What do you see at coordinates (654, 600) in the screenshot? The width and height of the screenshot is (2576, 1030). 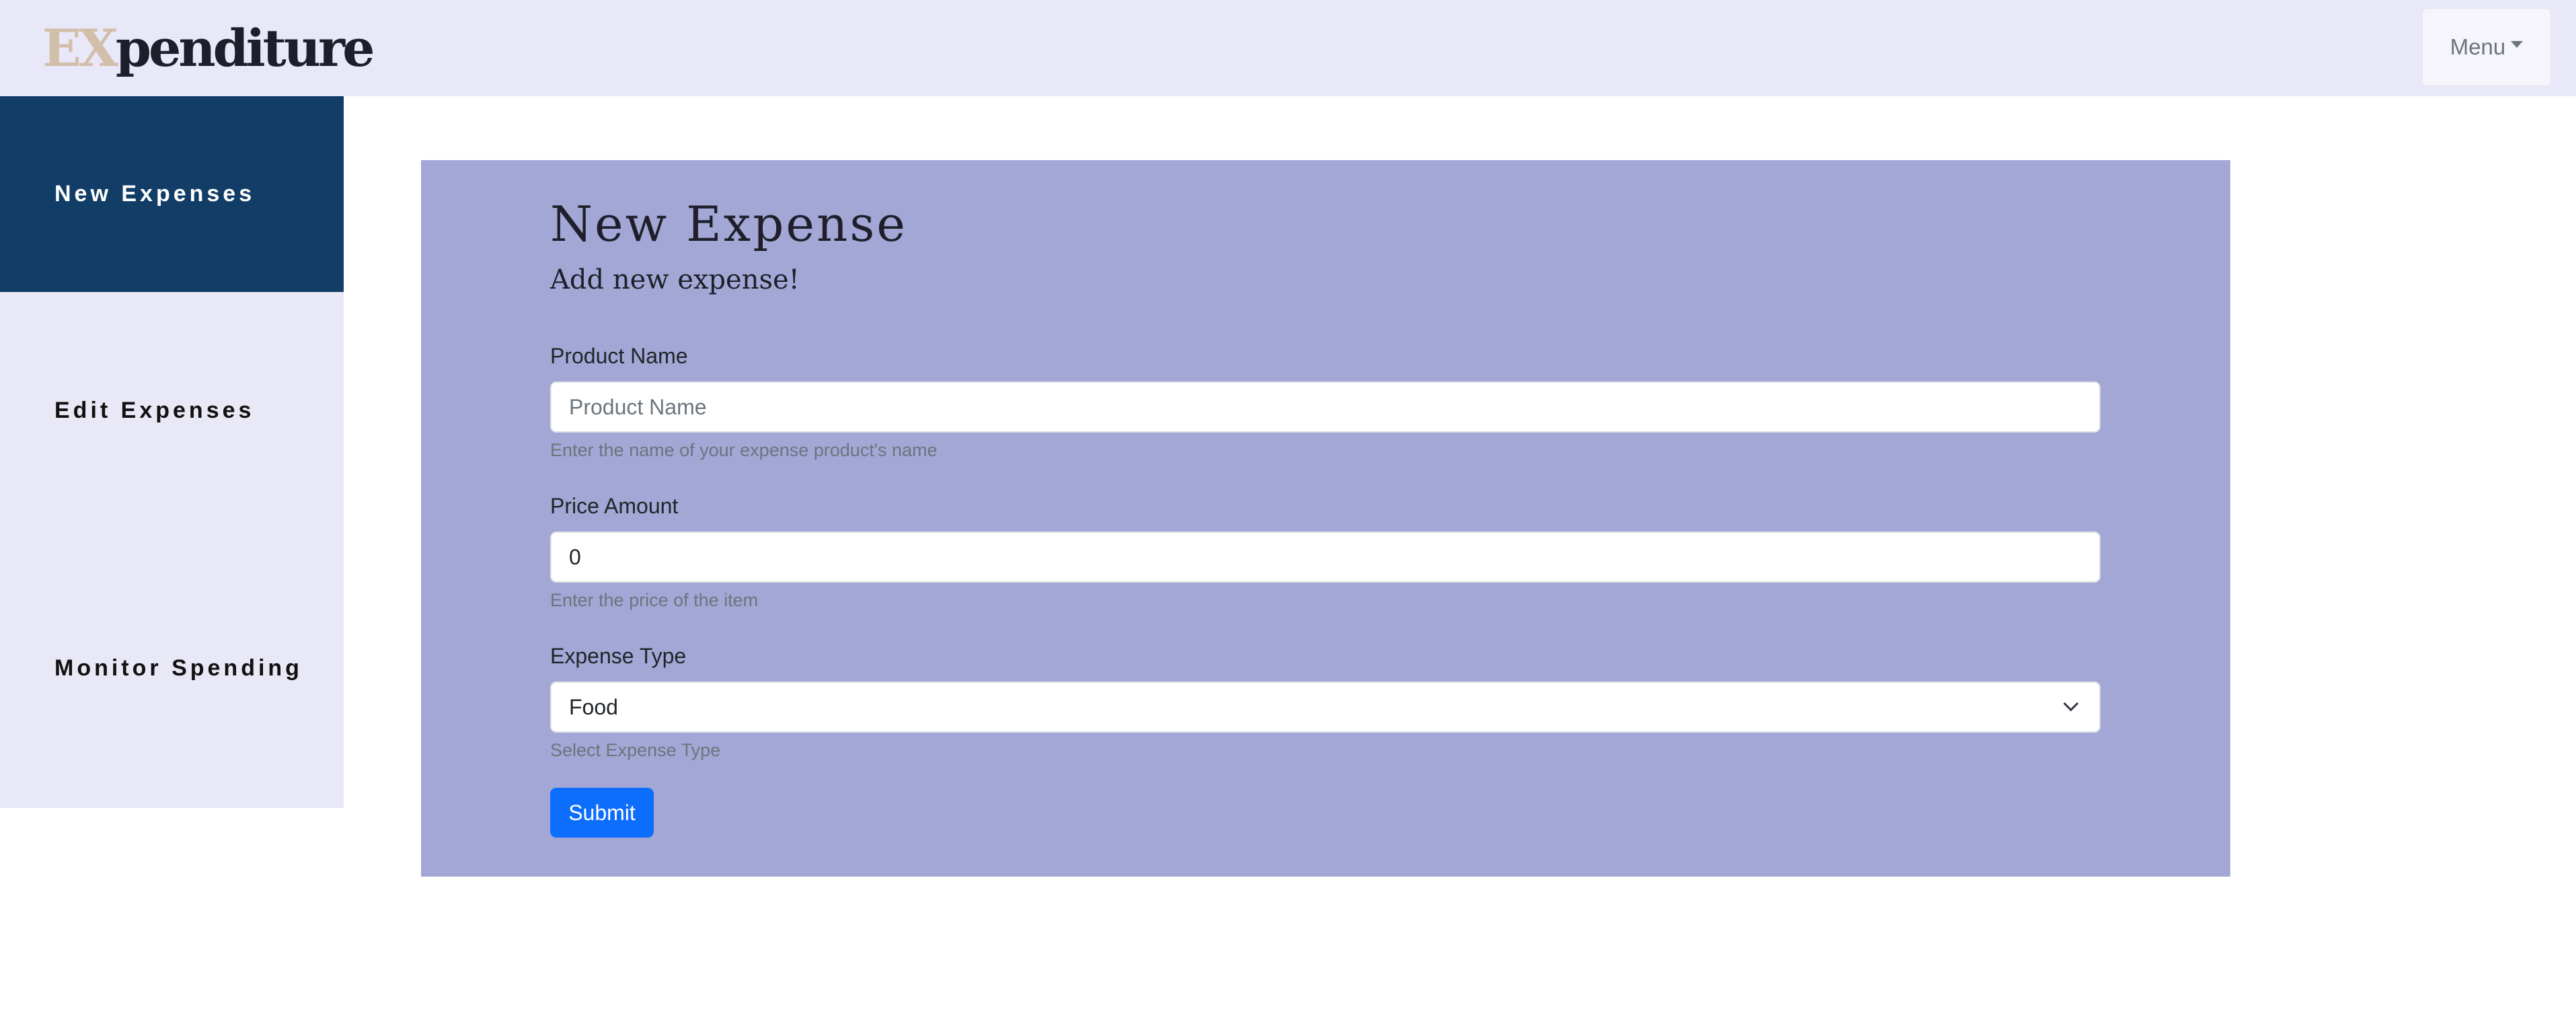 I see `price-amount-help: Enter the price of the item` at bounding box center [654, 600].